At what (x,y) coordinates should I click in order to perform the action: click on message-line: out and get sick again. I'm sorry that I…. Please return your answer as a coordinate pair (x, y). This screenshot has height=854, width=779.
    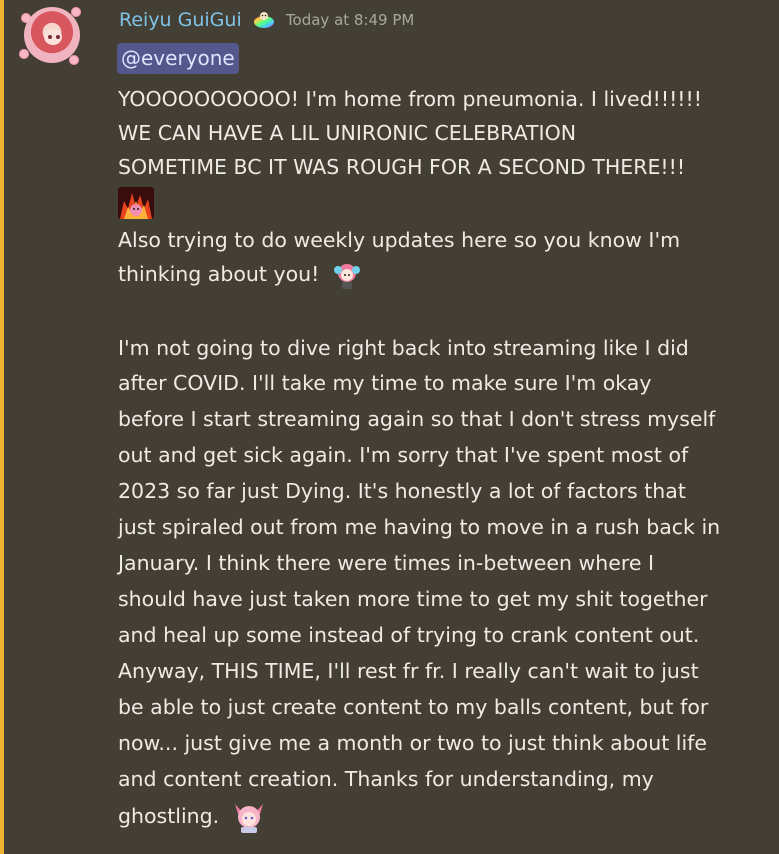
    Looking at the image, I should click on (403, 455).